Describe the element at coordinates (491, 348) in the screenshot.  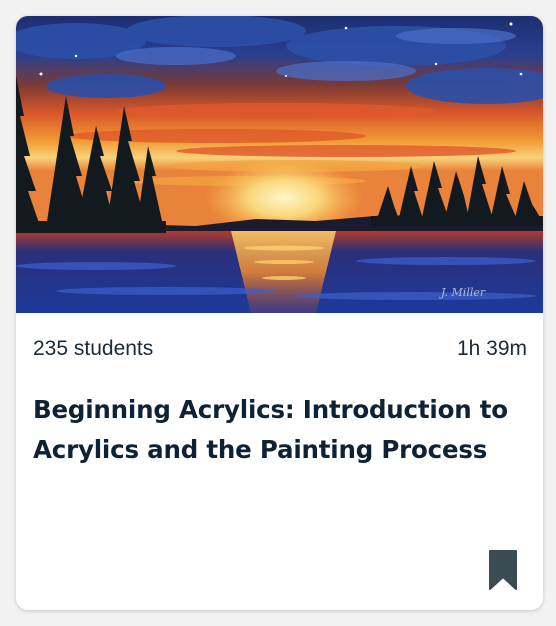
I see `course-duration: 1h 39m` at that location.